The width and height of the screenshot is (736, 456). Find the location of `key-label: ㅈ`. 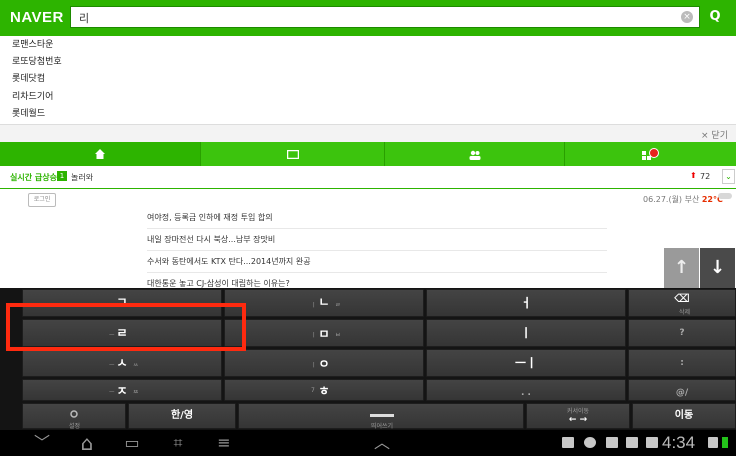

key-label: ㅈ is located at coordinates (122, 391).